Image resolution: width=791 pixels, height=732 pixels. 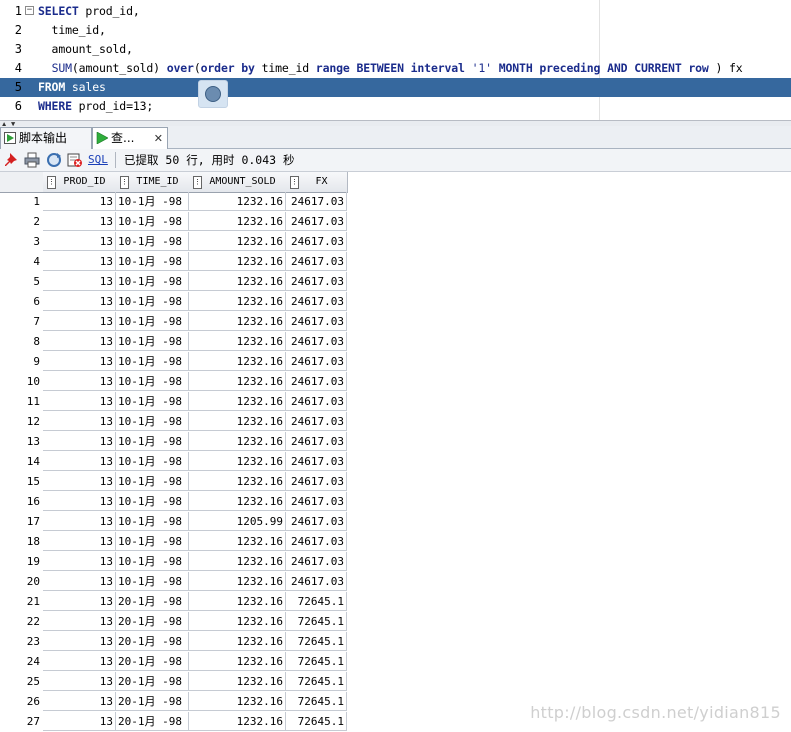 I want to click on pin-icon, so click(x=12, y=160).